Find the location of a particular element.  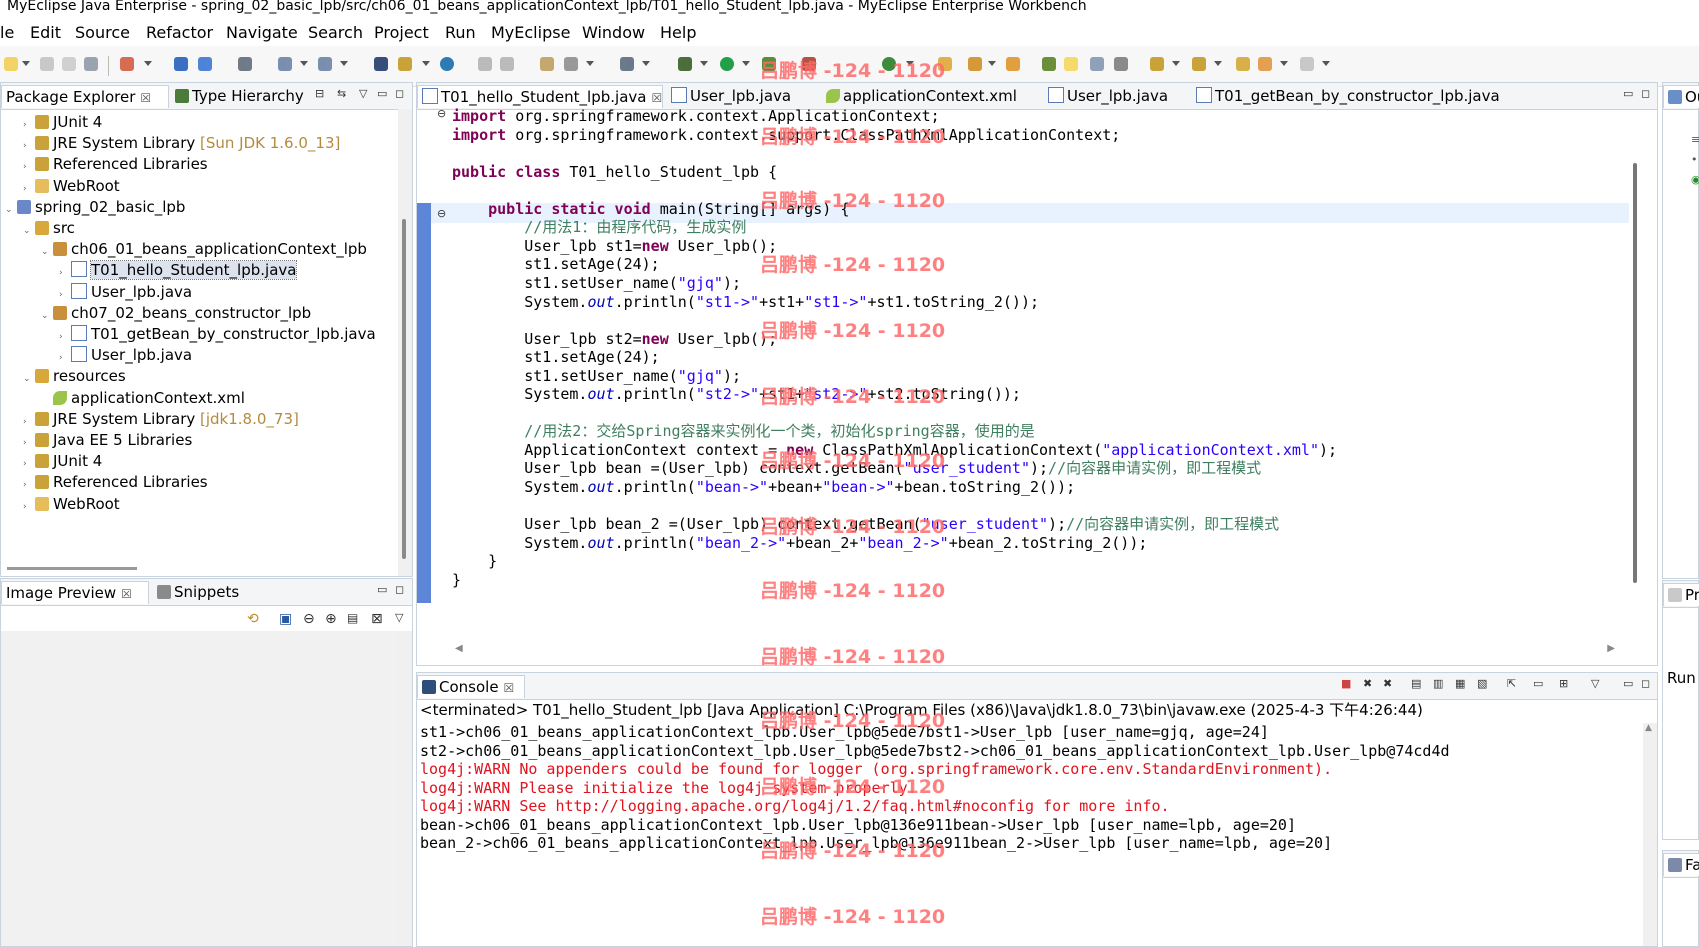

pin-console-icon: ⇱ is located at coordinates (1511, 683).